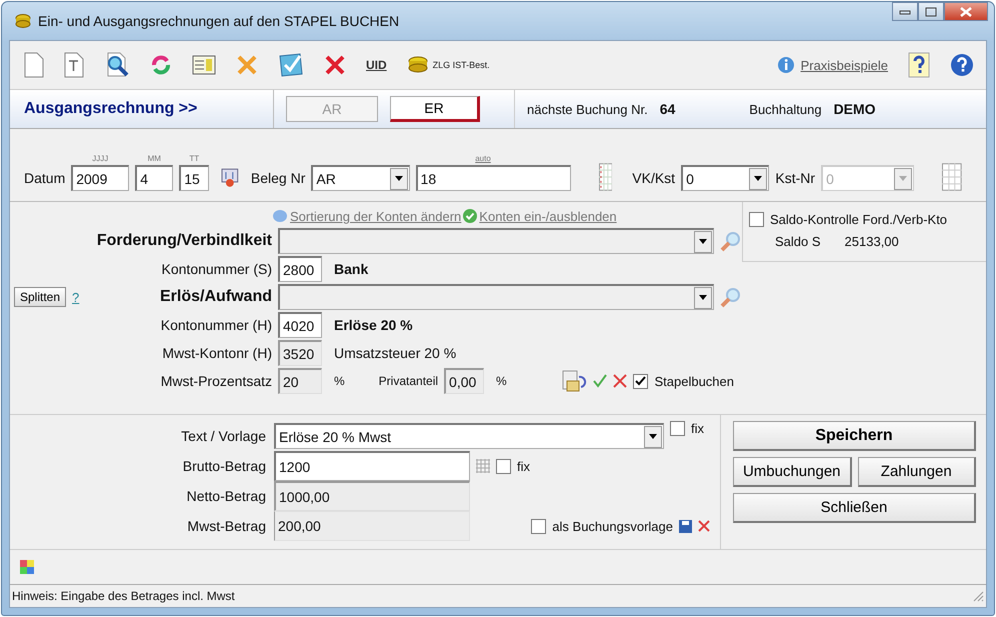 The width and height of the screenshot is (996, 617). I want to click on vat-amount-field: 200,00, so click(372, 526).